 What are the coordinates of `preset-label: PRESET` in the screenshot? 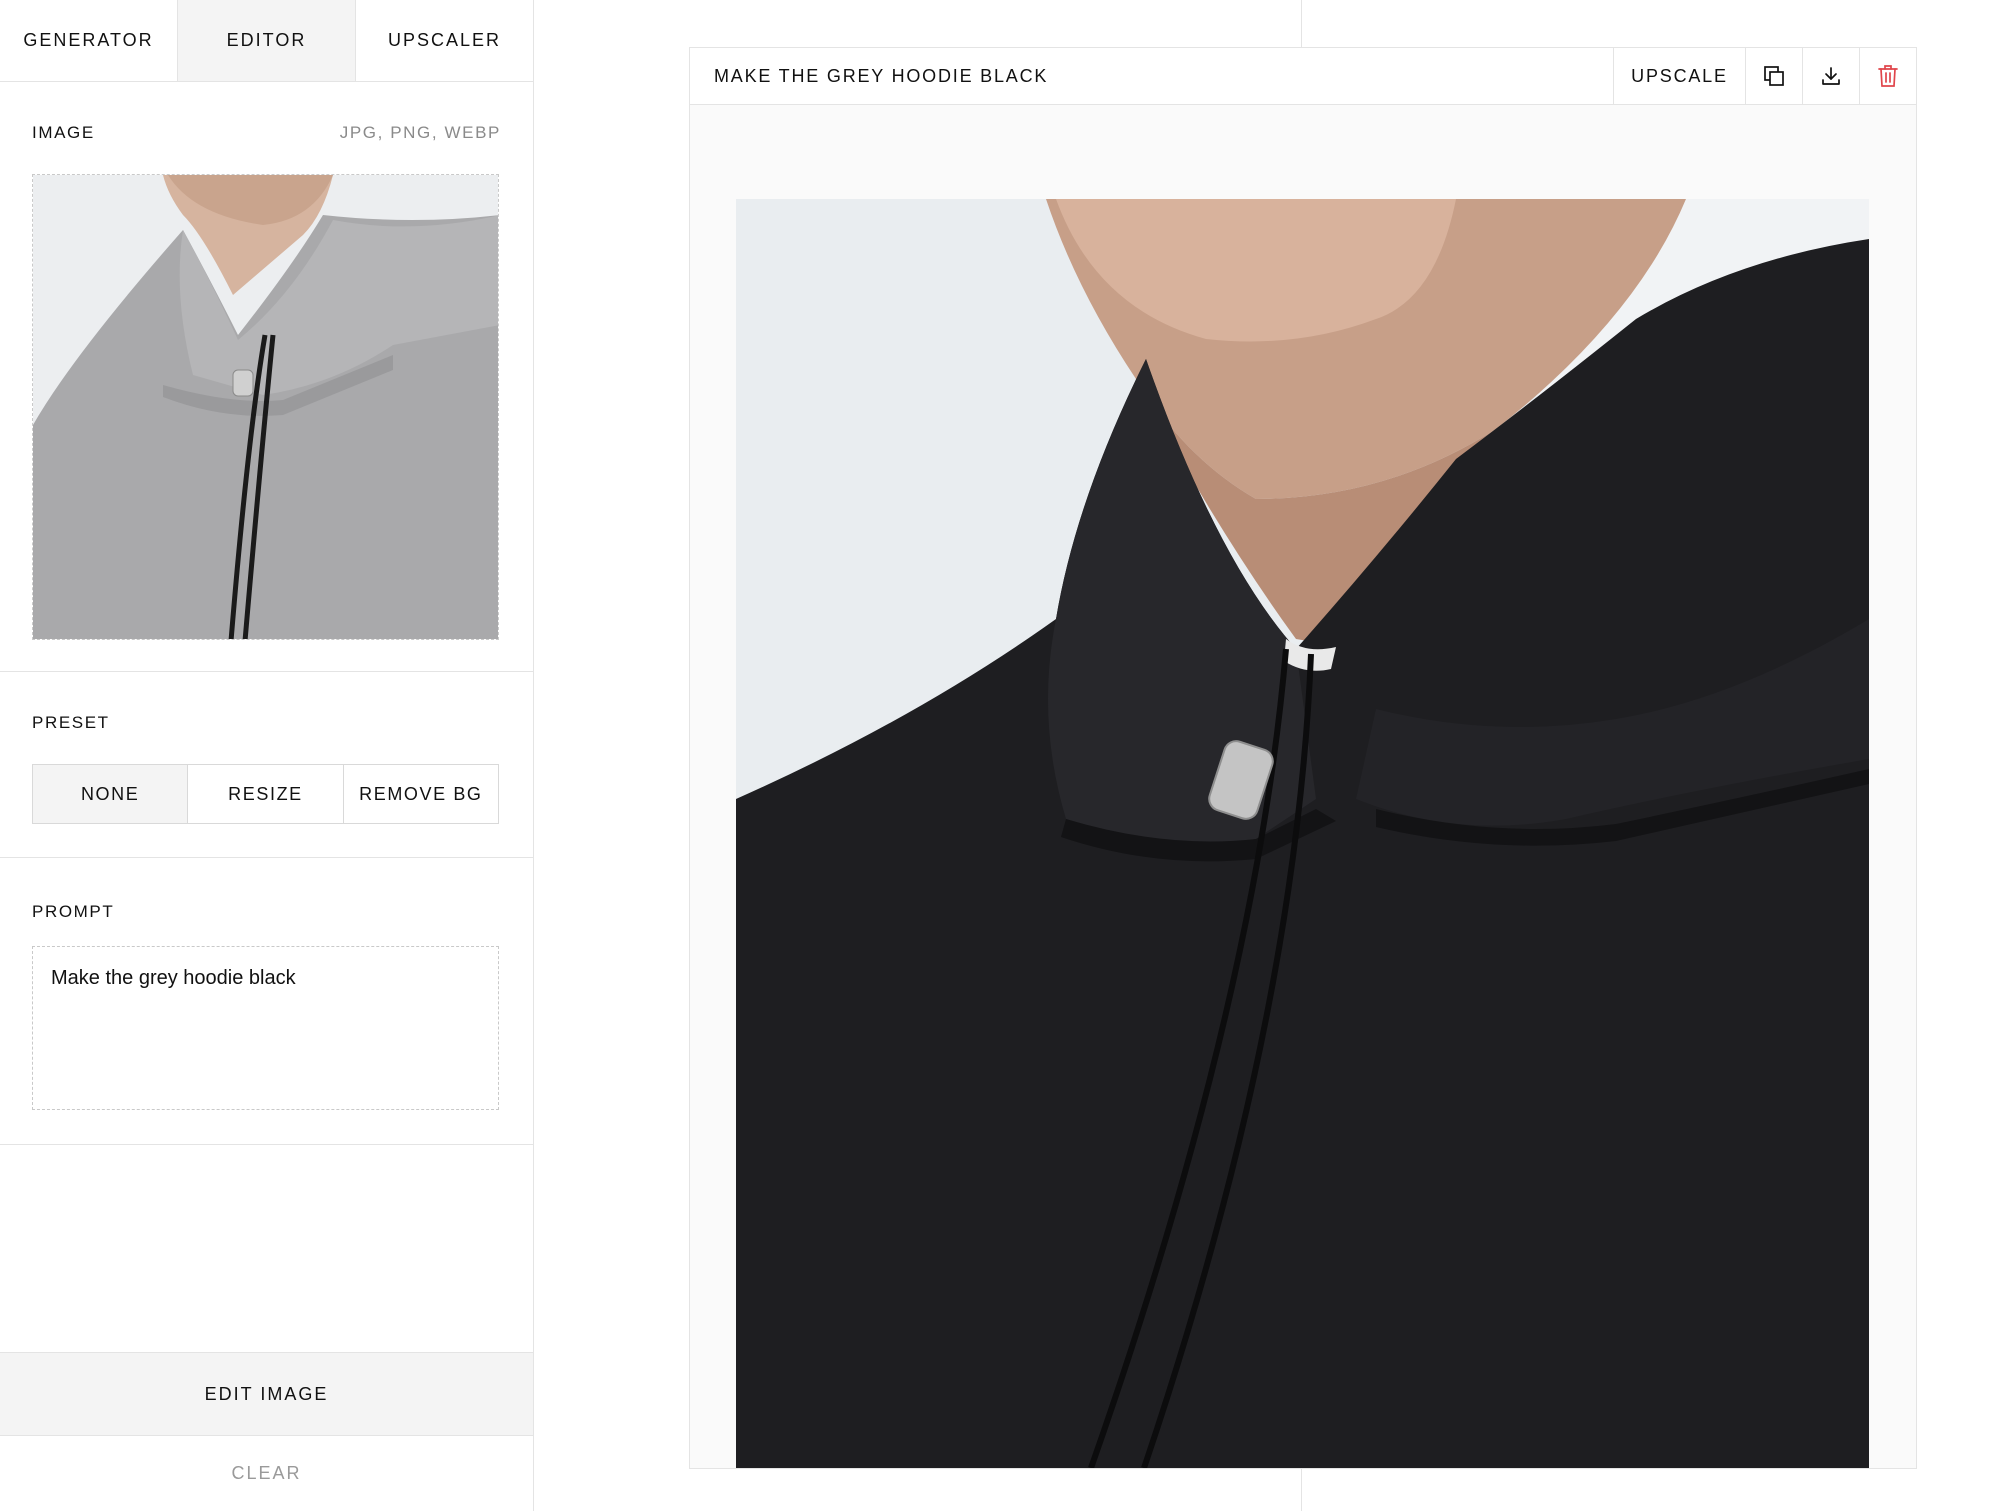 It's located at (71, 722).